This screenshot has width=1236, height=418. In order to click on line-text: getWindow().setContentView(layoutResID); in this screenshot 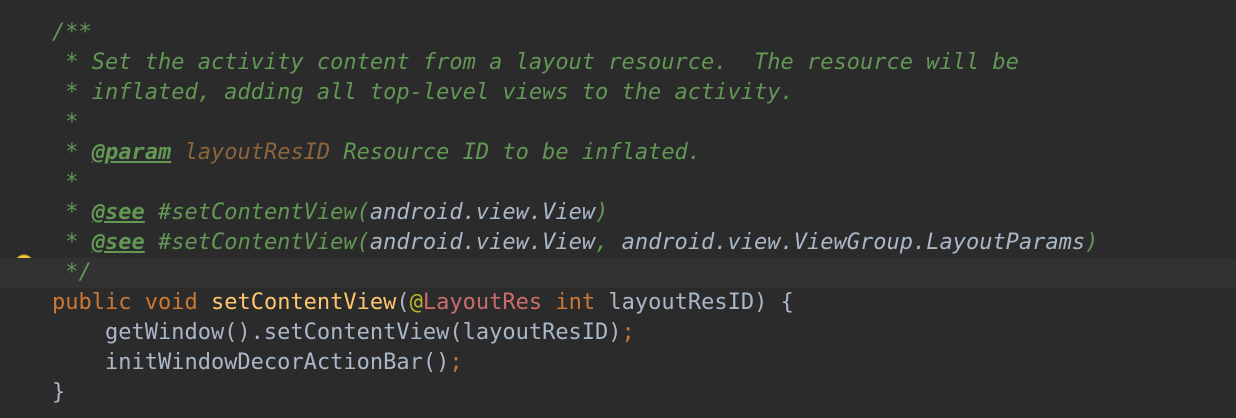, I will do `click(343, 333)`.